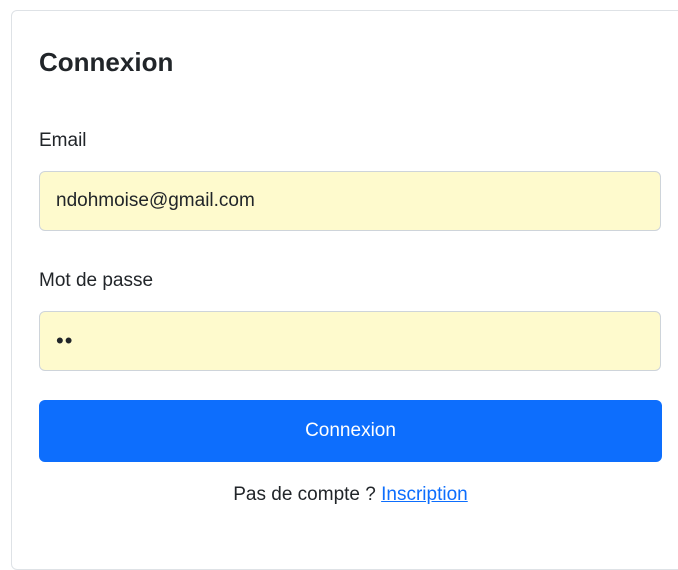 Image resolution: width=678 pixels, height=570 pixels. What do you see at coordinates (304, 494) in the screenshot?
I see `signup-prompt-text: Pas de compte ?` at bounding box center [304, 494].